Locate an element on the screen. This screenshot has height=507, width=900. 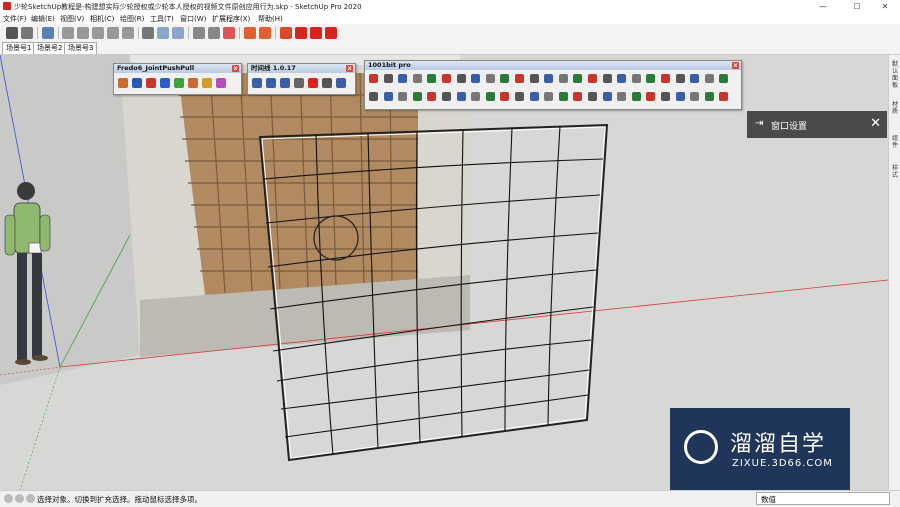
plugin-timeline-panel: 时间线 1.0.17 x is located at coordinates (301, 79).